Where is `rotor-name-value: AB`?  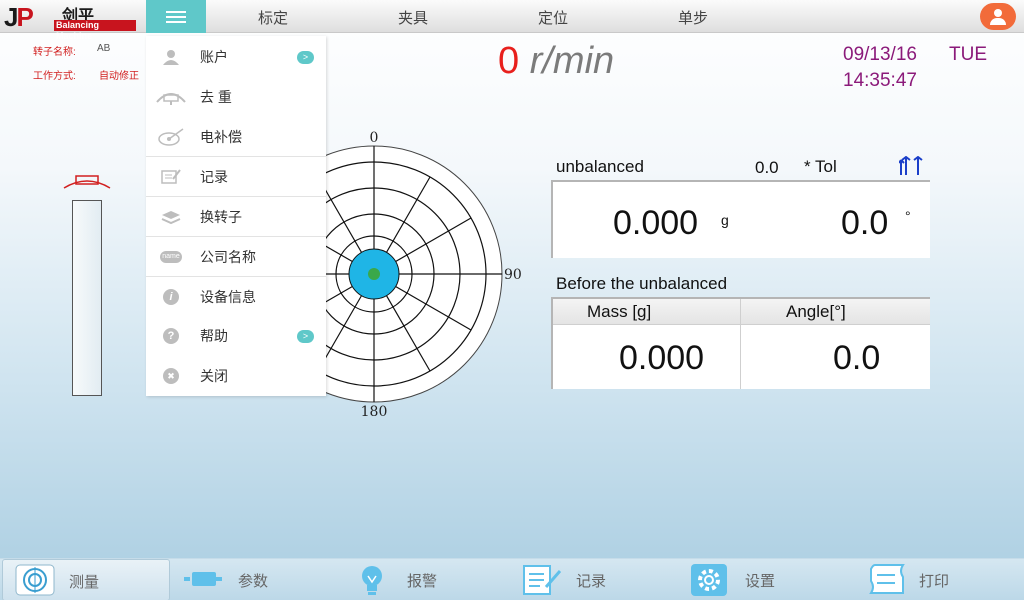 rotor-name-value: AB is located at coordinates (104, 48).